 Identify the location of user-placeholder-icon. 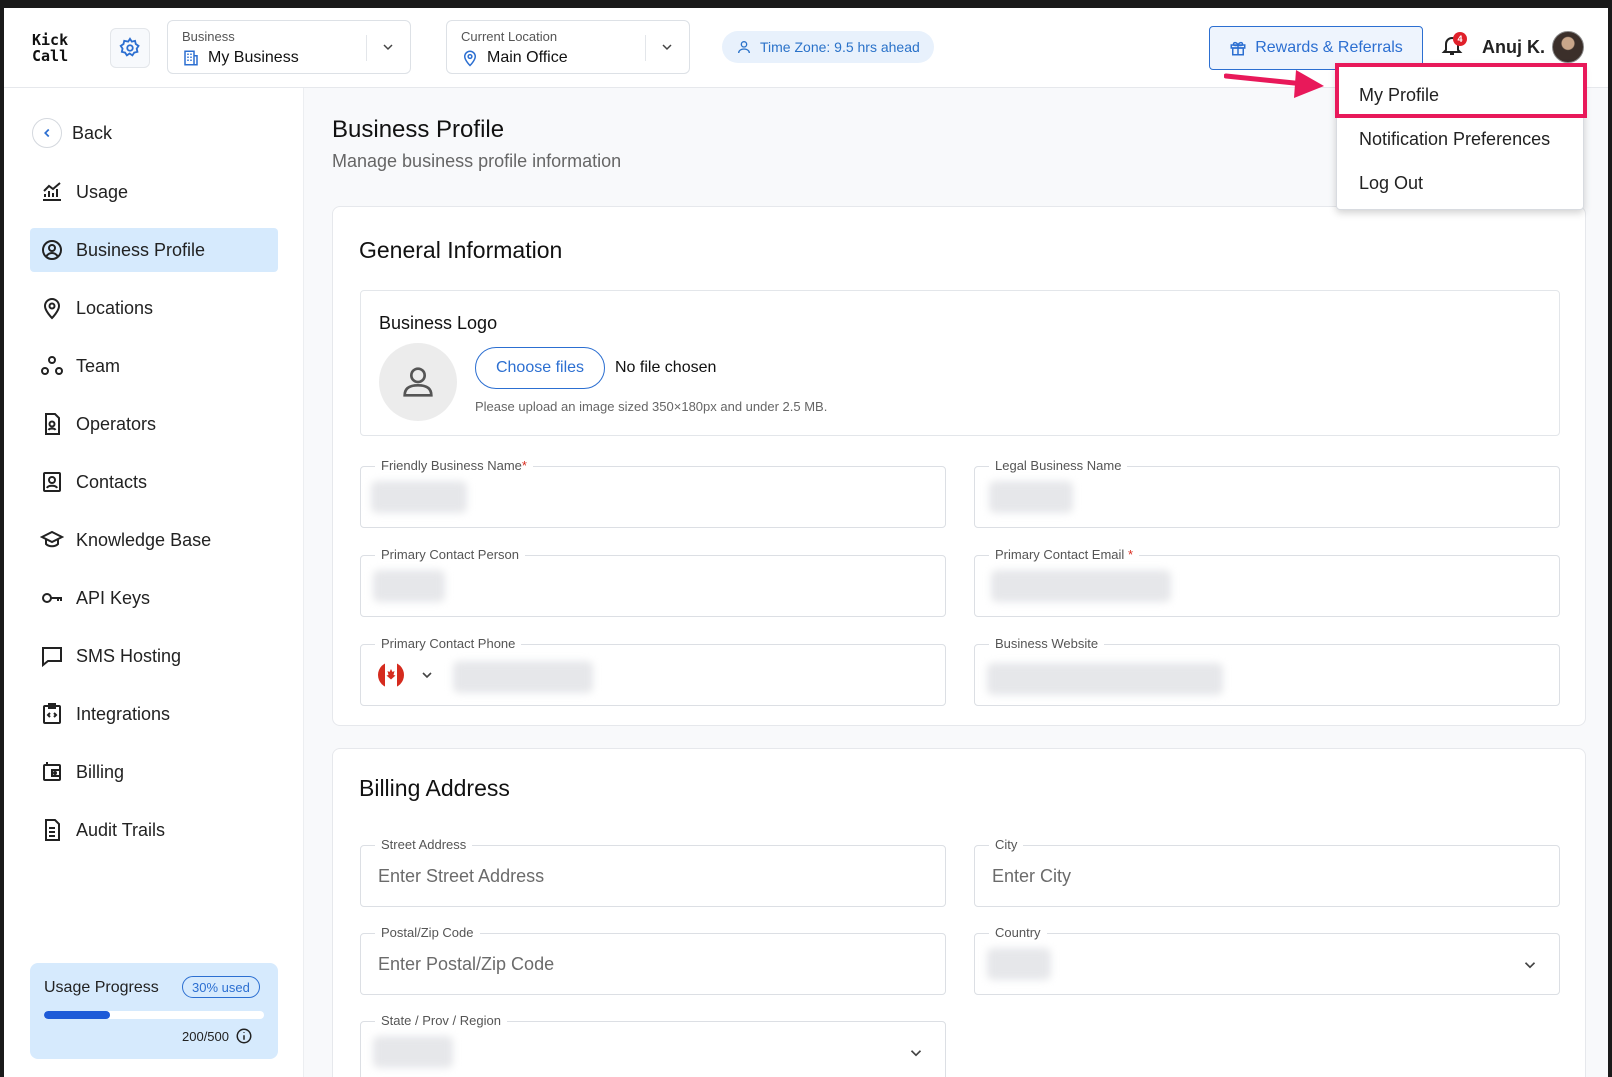
(418, 382).